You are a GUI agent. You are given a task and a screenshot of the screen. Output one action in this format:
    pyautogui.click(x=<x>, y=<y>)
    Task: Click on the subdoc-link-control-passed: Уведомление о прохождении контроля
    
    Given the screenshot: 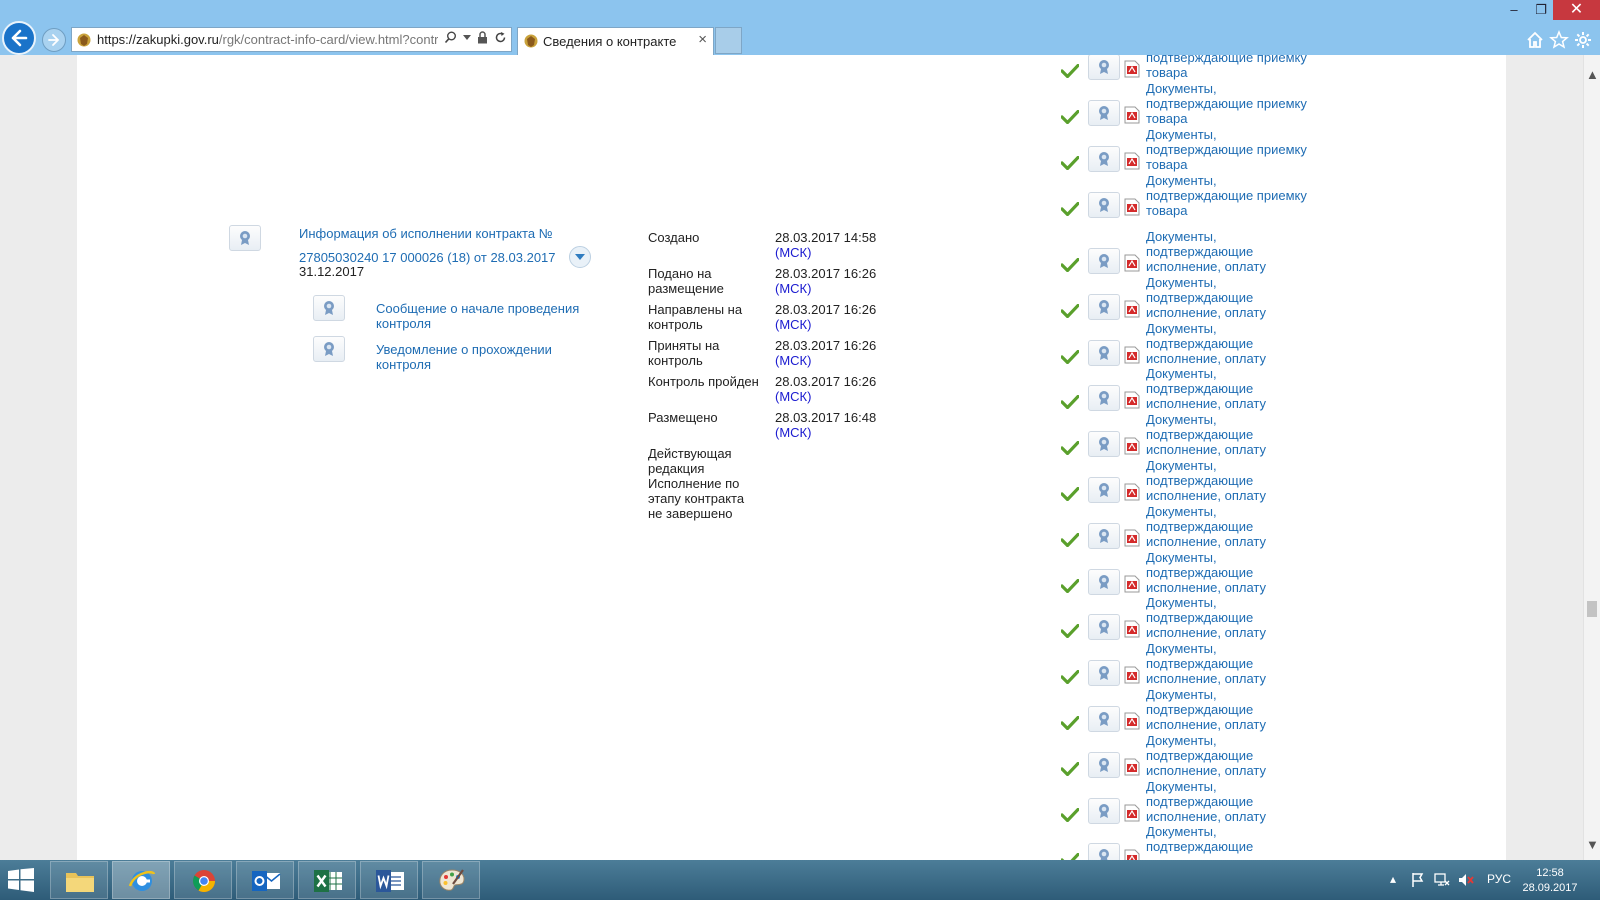 What is the action you would take?
    pyautogui.click(x=481, y=357)
    